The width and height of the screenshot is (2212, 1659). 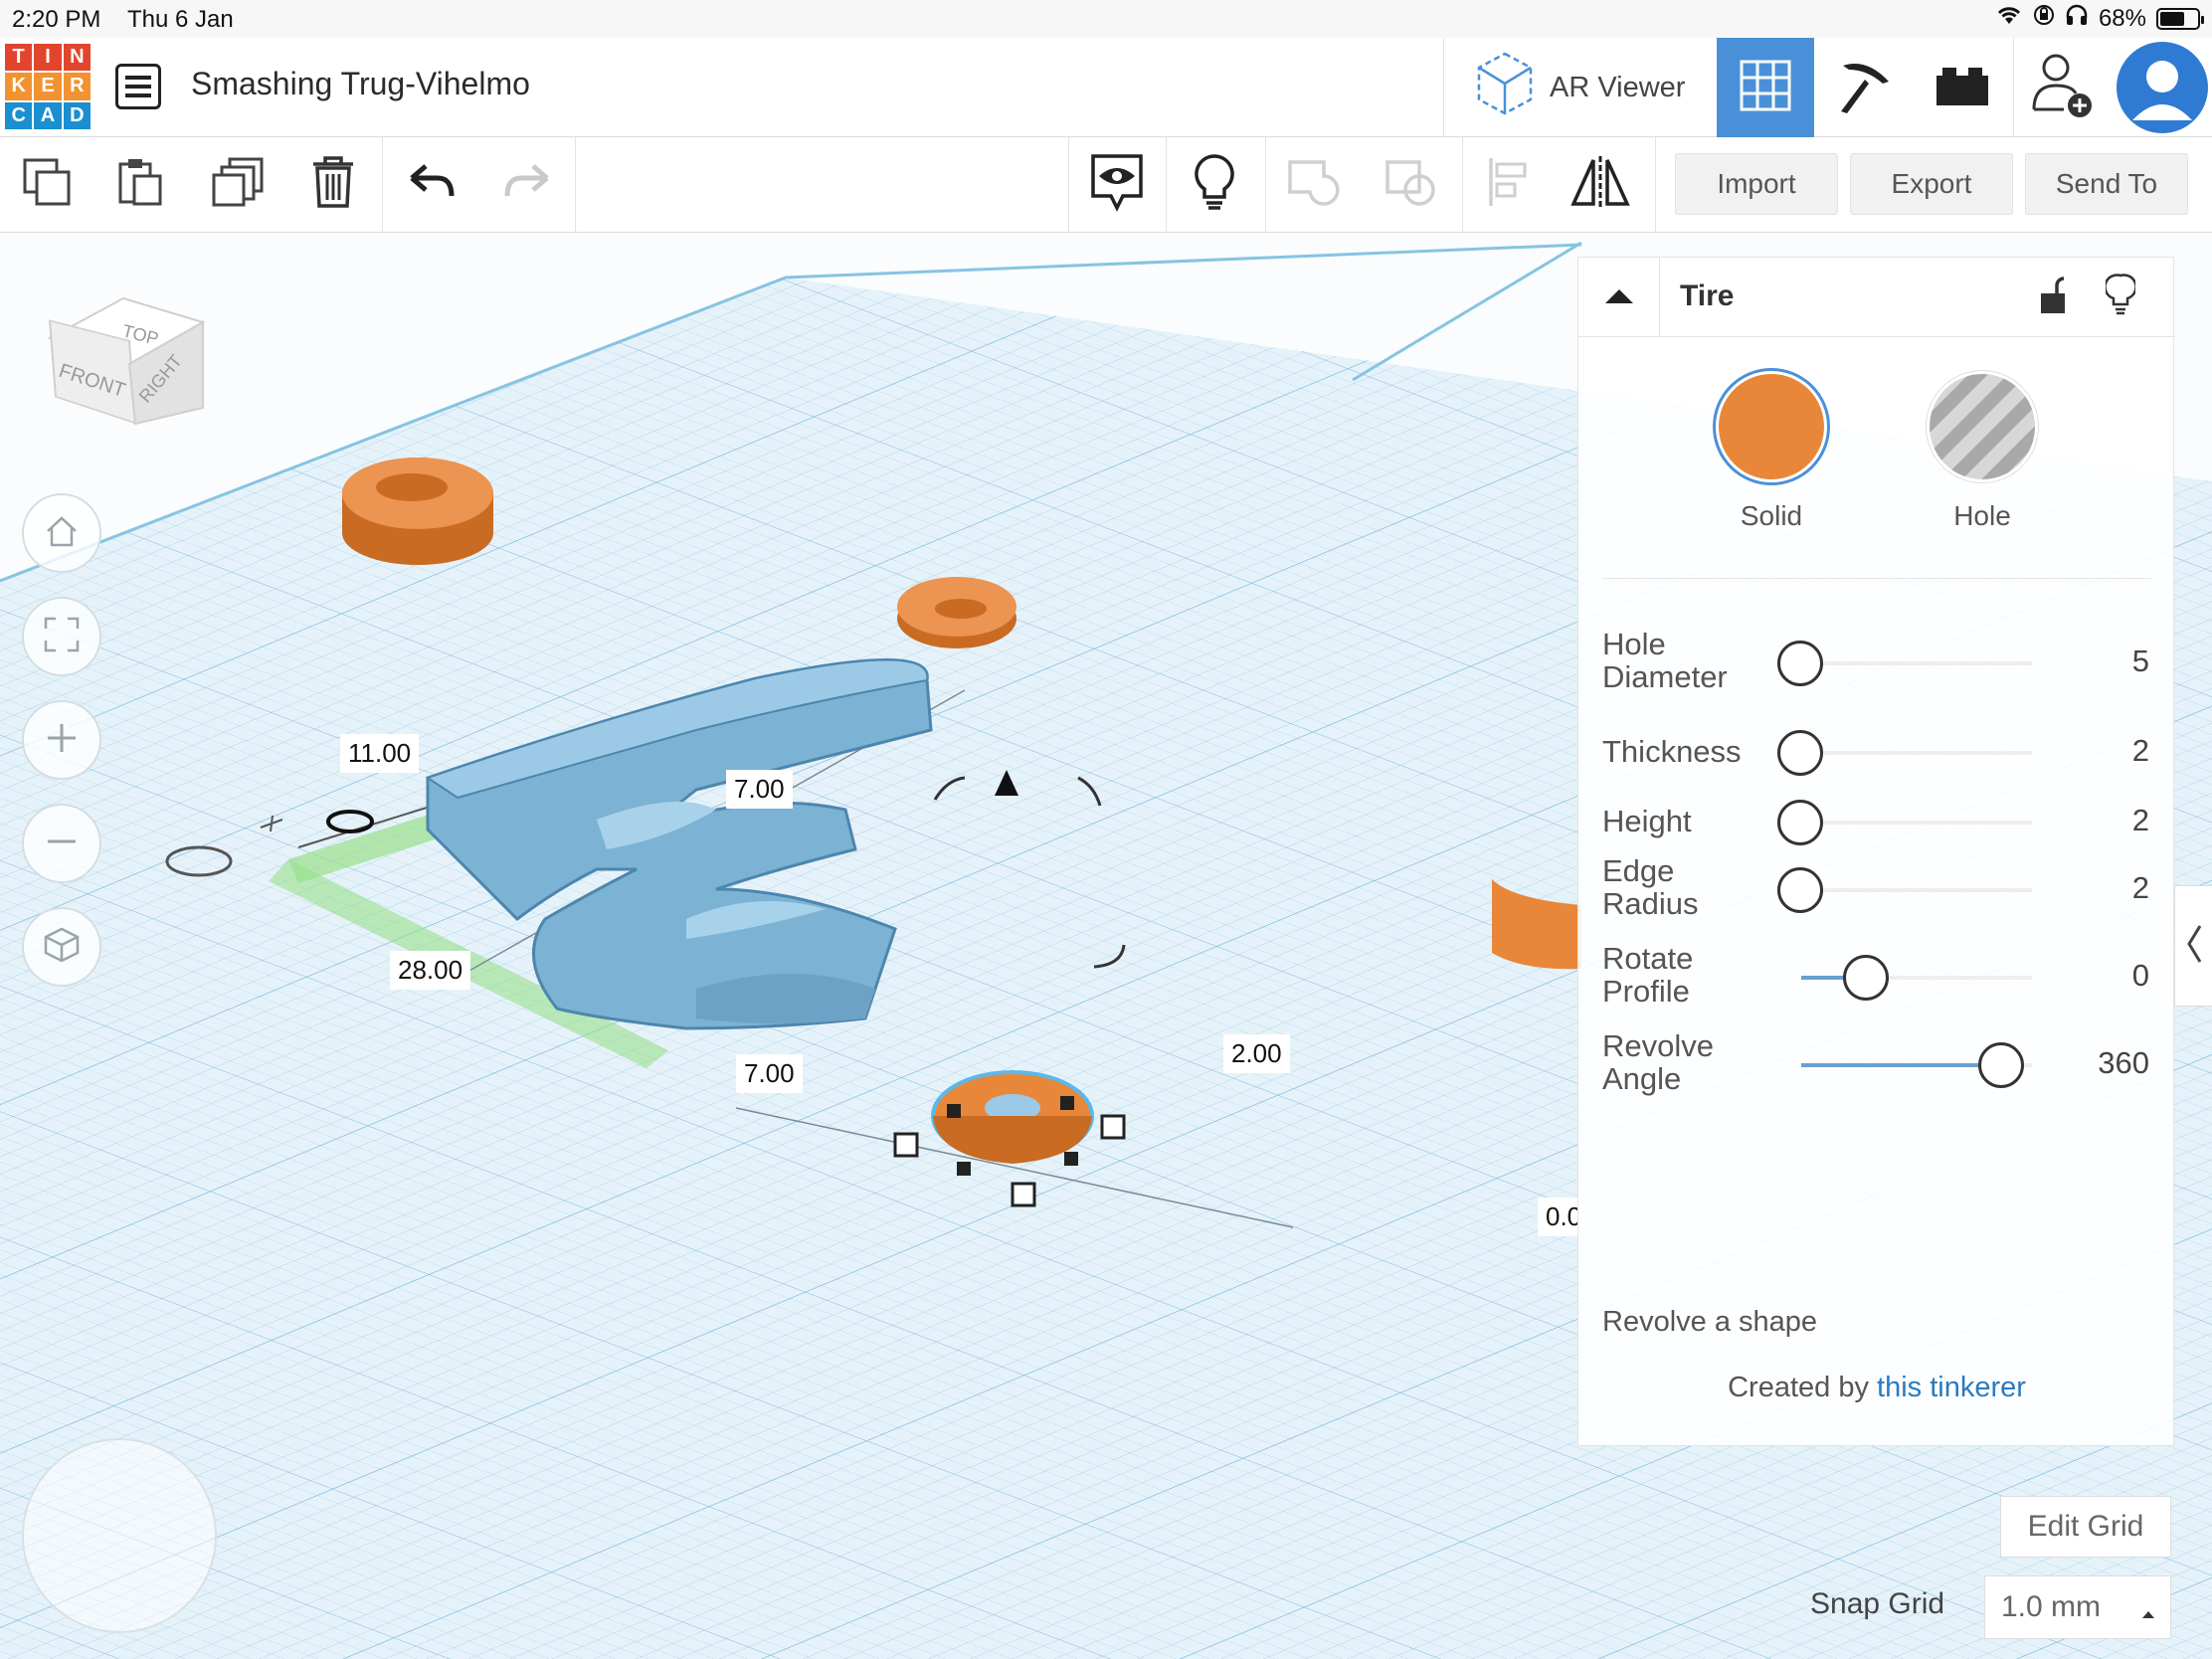 I want to click on headphones-icon, so click(x=2077, y=18).